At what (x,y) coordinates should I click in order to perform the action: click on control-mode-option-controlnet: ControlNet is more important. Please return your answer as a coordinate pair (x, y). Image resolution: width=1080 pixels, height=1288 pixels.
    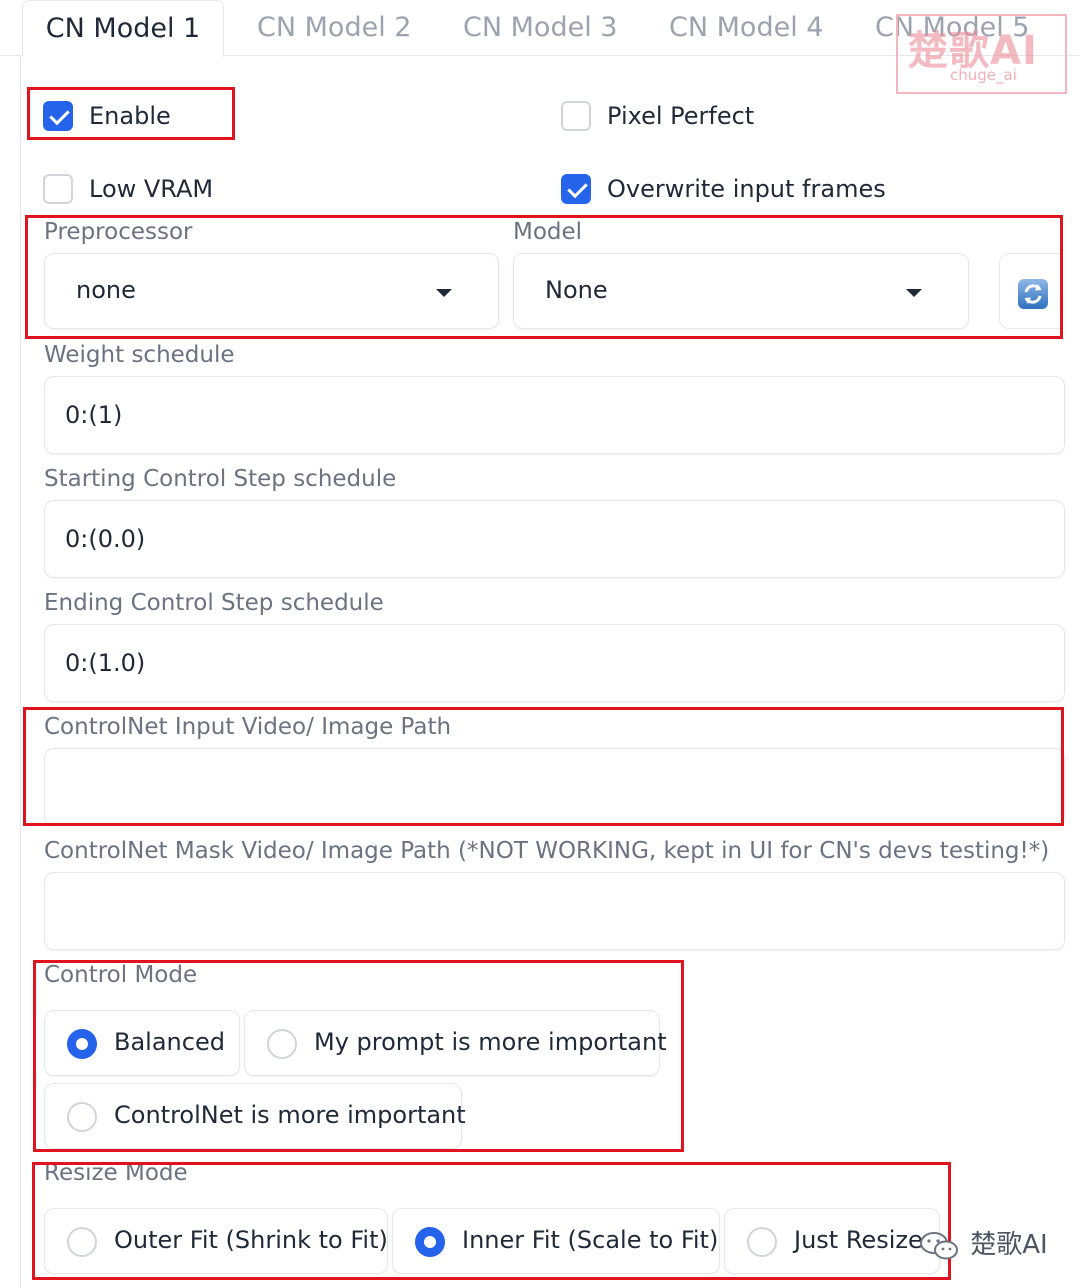
    Looking at the image, I should click on (255, 1116).